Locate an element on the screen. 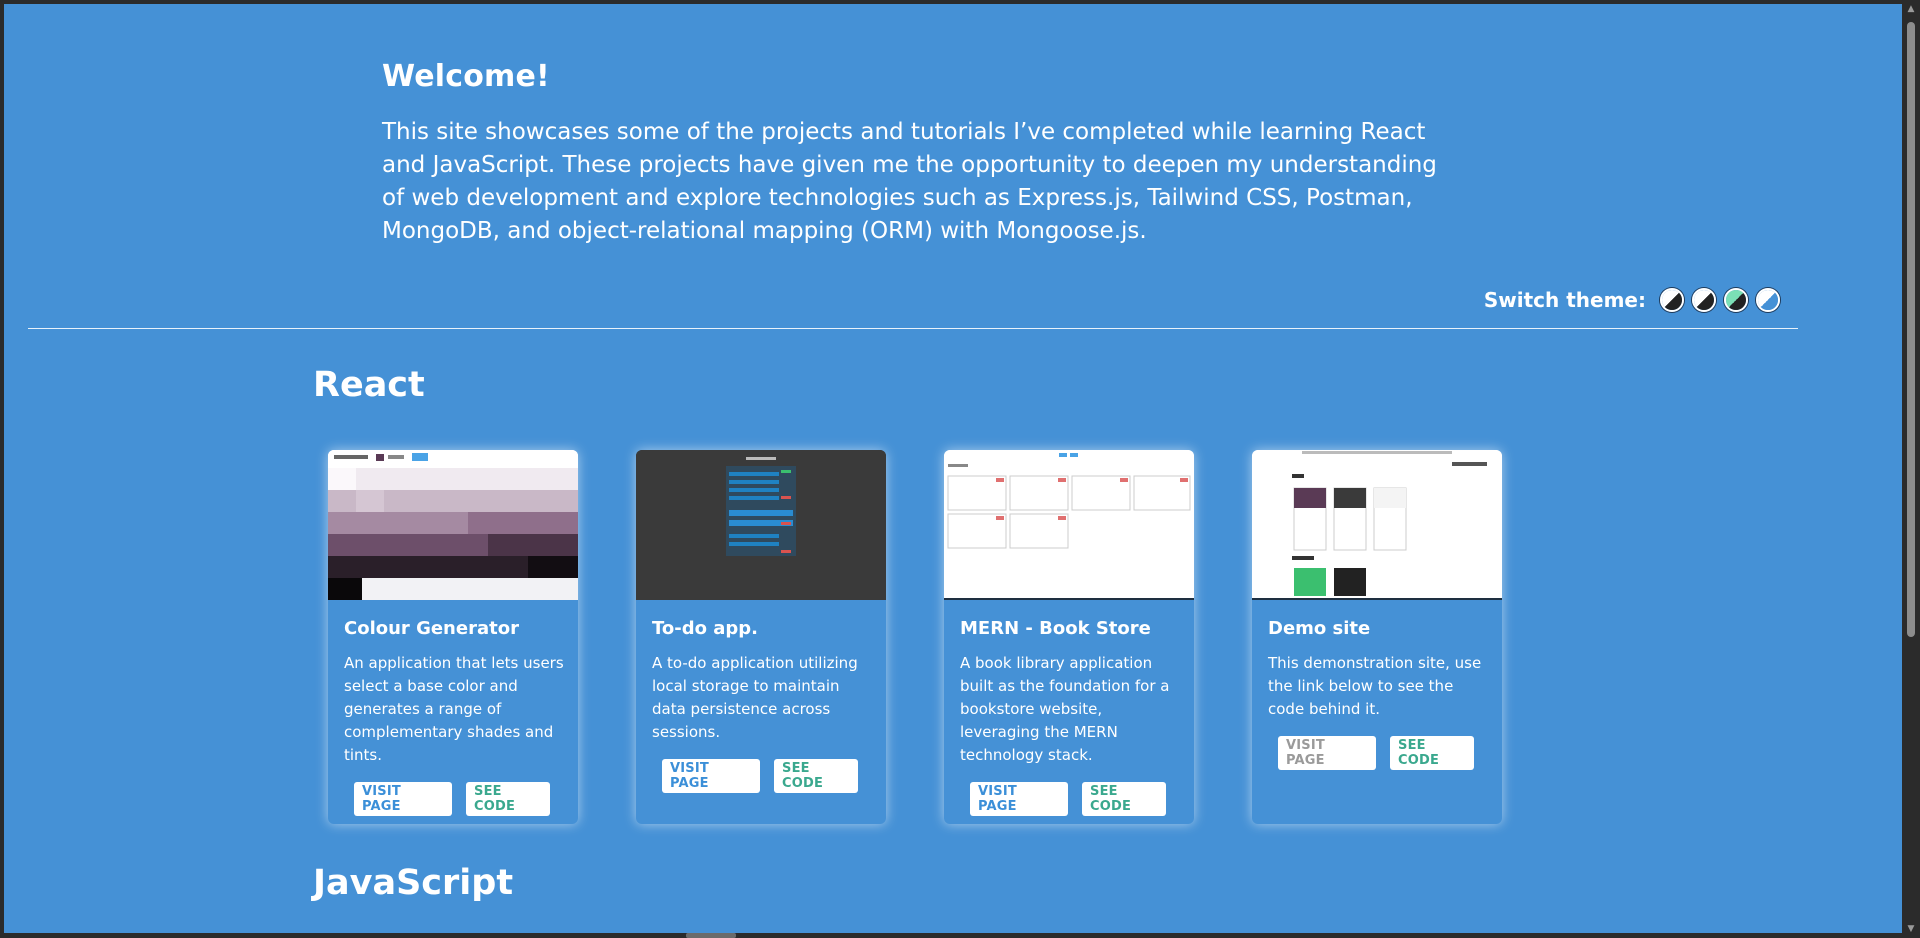  book-store-screenshot is located at coordinates (1069, 525).